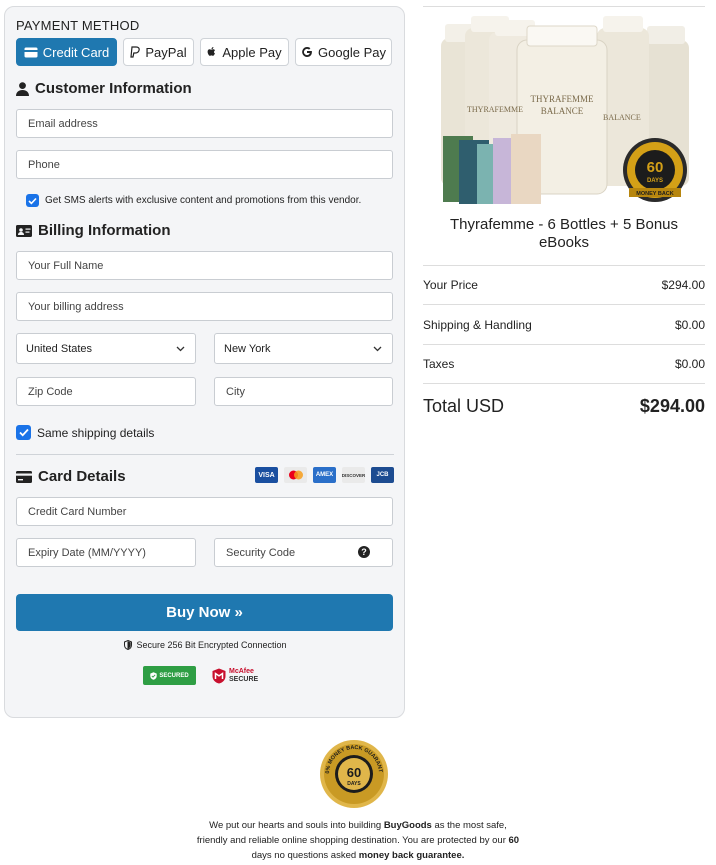  I want to click on taxes-label: Taxes, so click(439, 364).